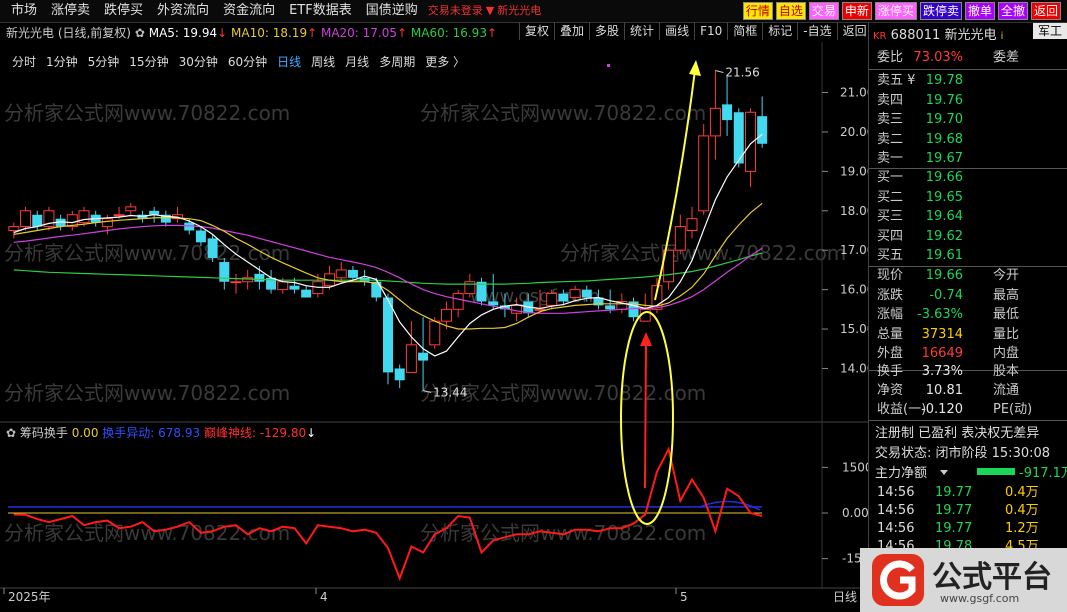 Image resolution: width=1067 pixels, height=612 pixels. What do you see at coordinates (312, 33) in the screenshot?
I see `ma10-arrow-icon: ↑` at bounding box center [312, 33].